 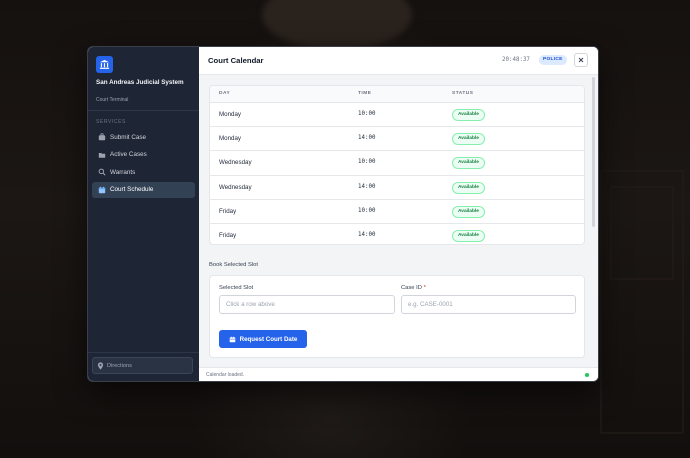 What do you see at coordinates (463, 93) in the screenshot?
I see `column-header-status: STATUS` at bounding box center [463, 93].